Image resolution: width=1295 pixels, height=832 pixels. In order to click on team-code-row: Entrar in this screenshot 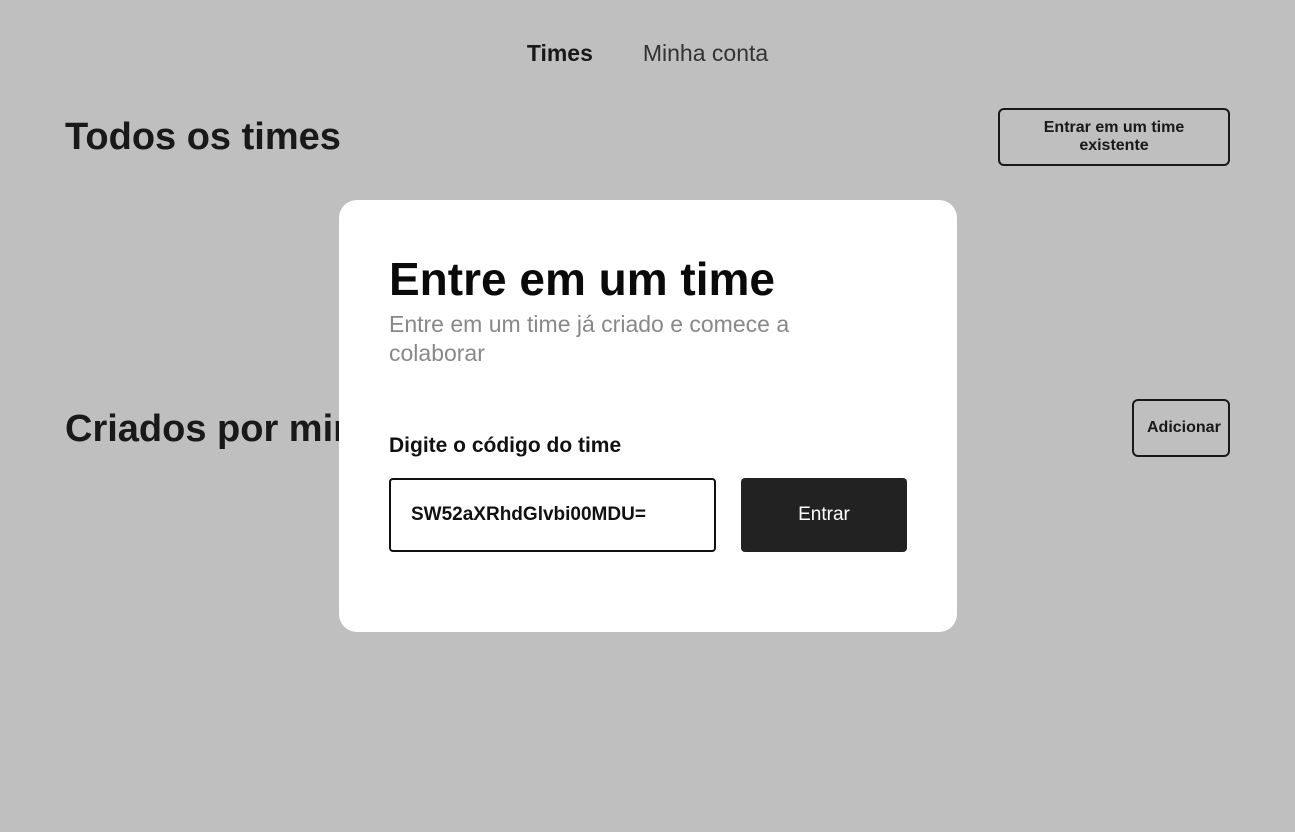, I will do `click(648, 515)`.